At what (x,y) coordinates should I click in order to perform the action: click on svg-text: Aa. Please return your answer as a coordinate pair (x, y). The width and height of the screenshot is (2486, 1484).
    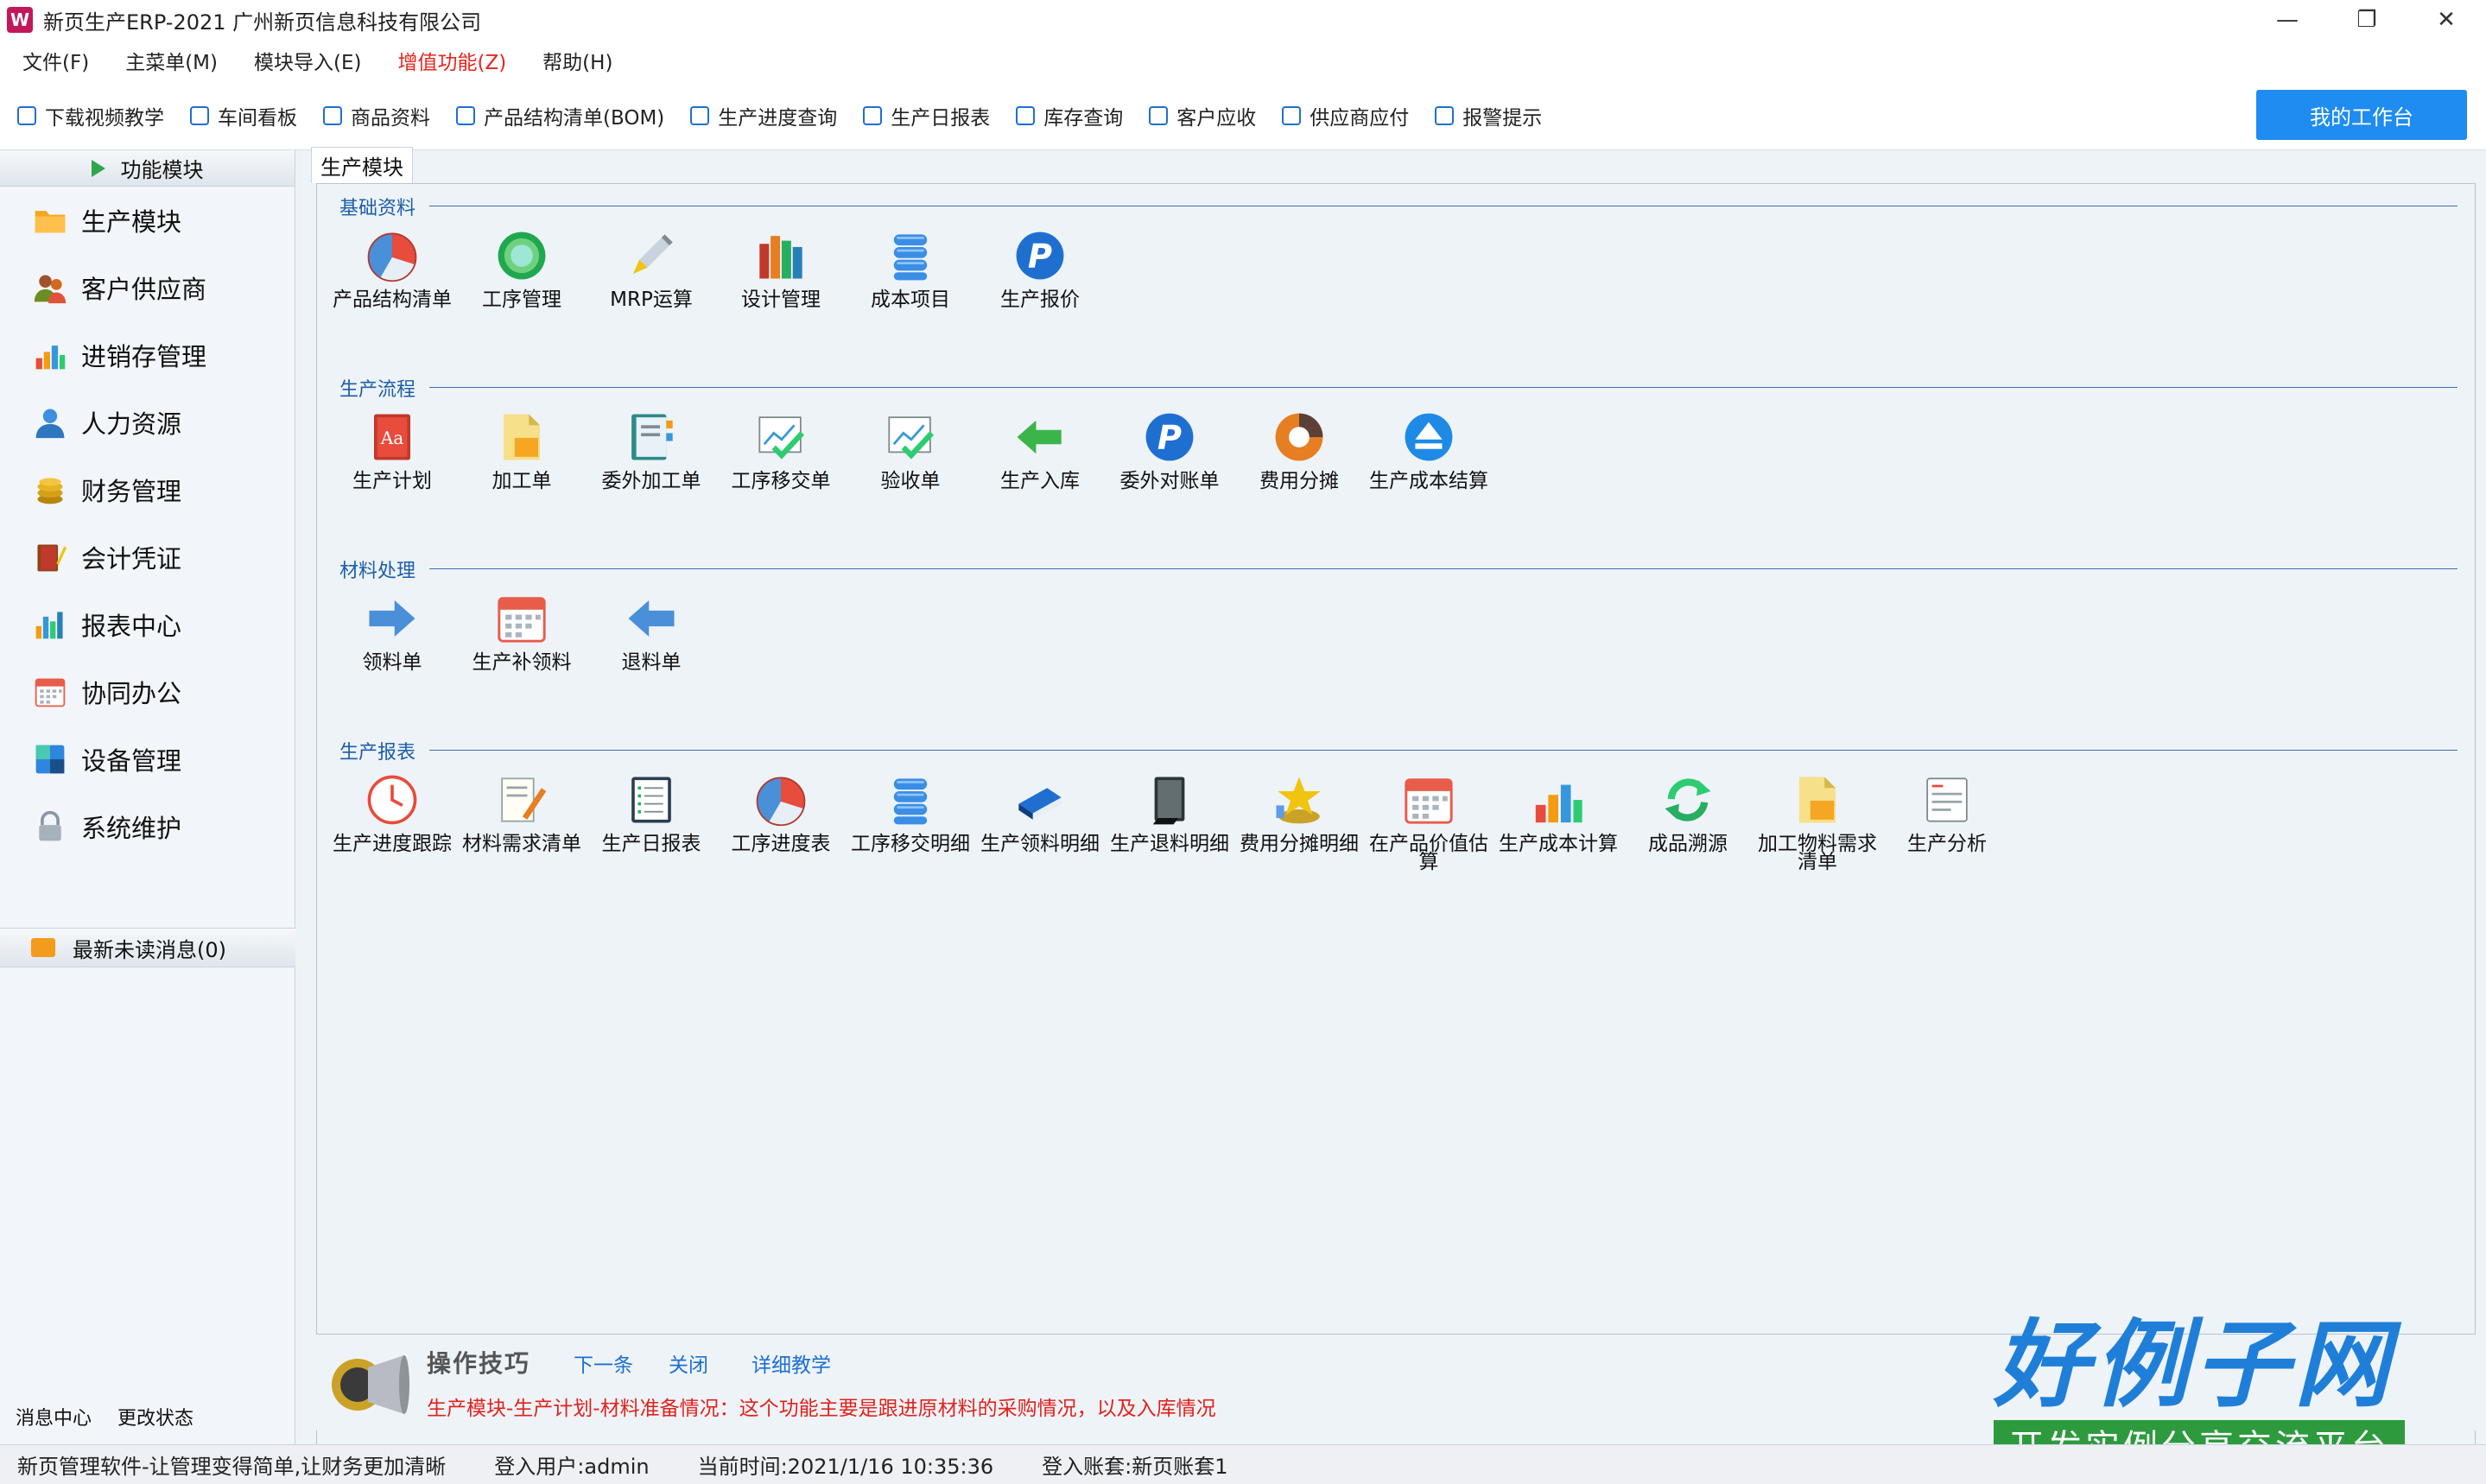
    Looking at the image, I should click on (392, 438).